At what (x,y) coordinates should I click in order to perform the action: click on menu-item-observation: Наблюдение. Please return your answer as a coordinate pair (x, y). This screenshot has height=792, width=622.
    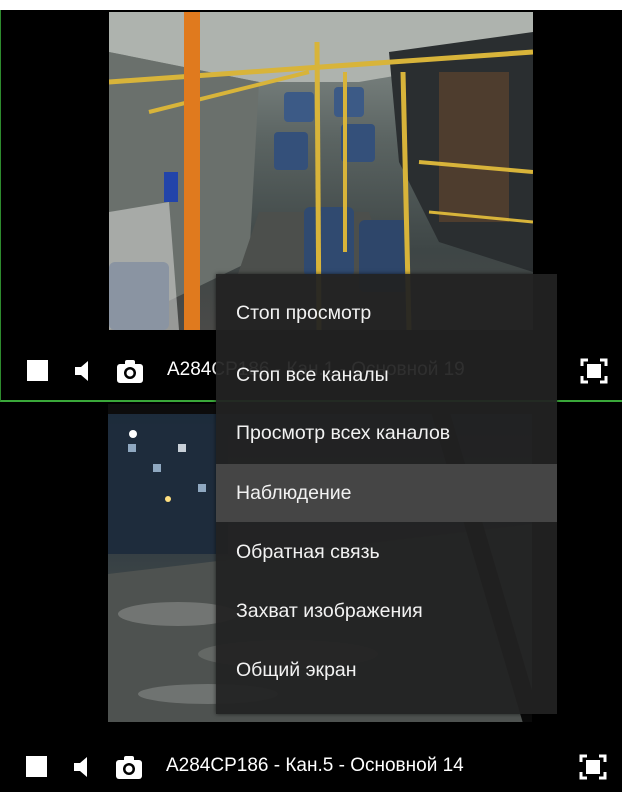
    Looking at the image, I should click on (386, 493).